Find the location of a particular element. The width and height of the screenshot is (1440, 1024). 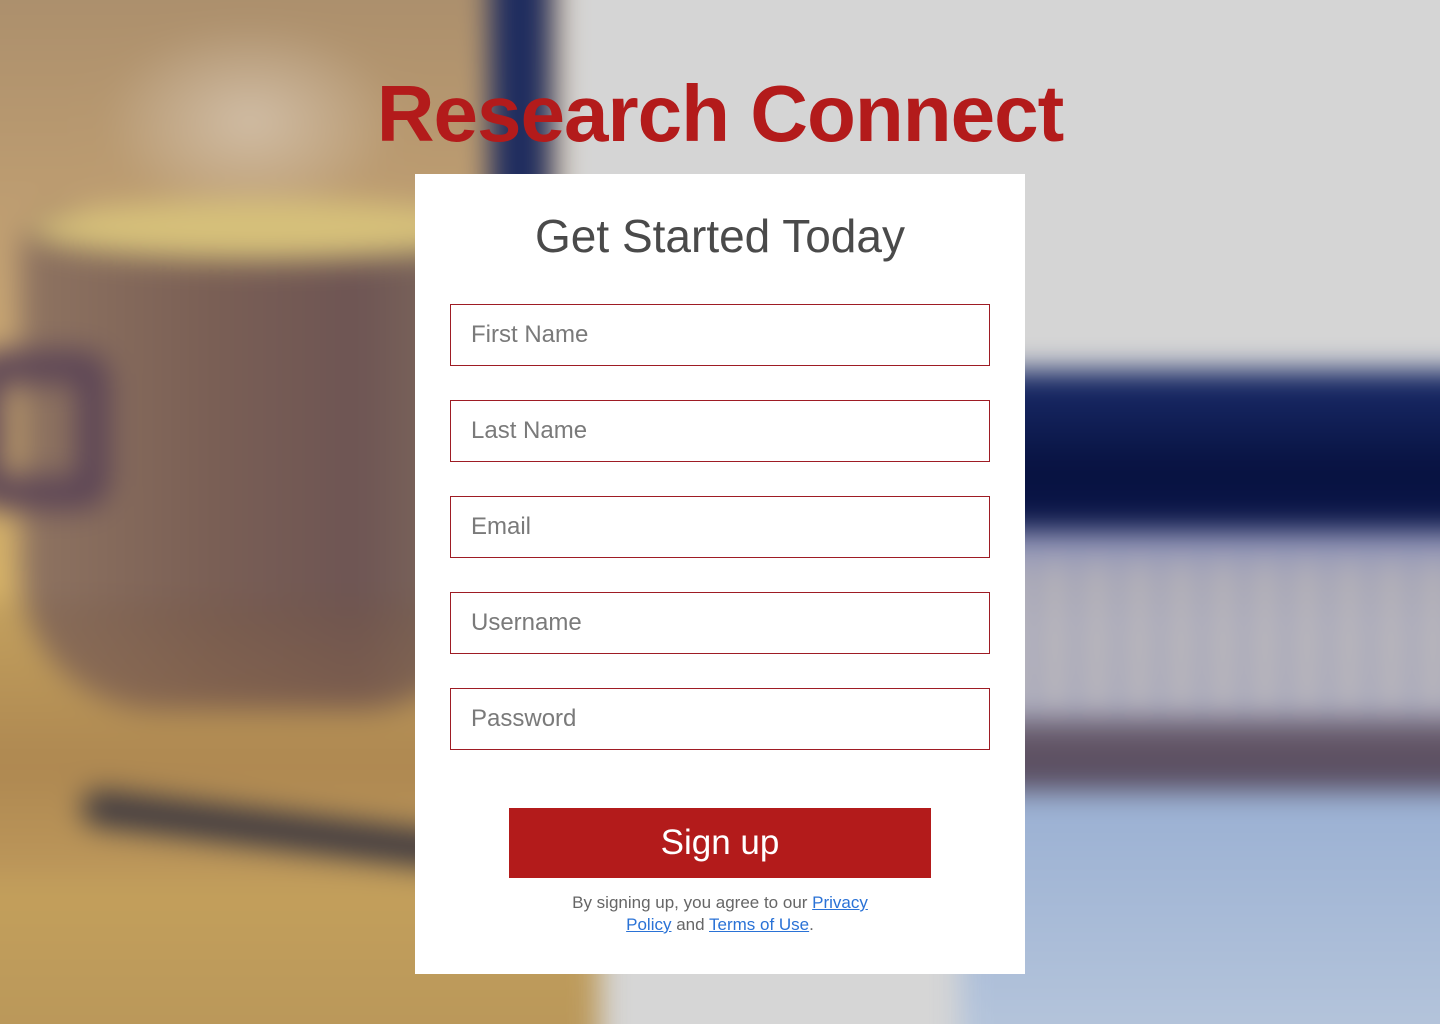

terms-of-use-link: Terms of Use is located at coordinates (759, 924).